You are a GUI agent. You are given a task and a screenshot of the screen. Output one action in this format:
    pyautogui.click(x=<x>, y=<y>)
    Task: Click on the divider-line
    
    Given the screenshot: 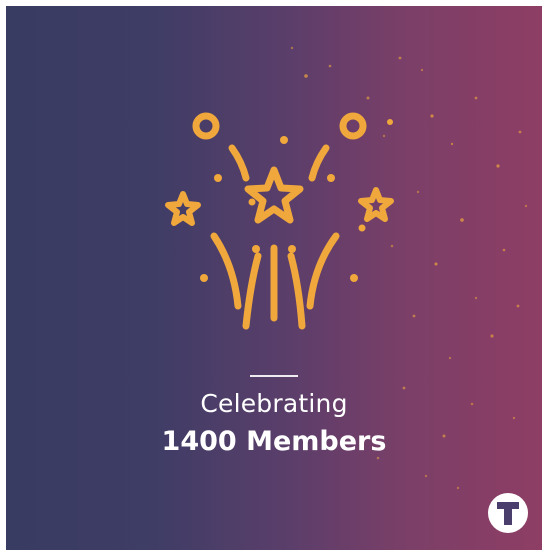 What is the action you would take?
    pyautogui.click(x=274, y=376)
    